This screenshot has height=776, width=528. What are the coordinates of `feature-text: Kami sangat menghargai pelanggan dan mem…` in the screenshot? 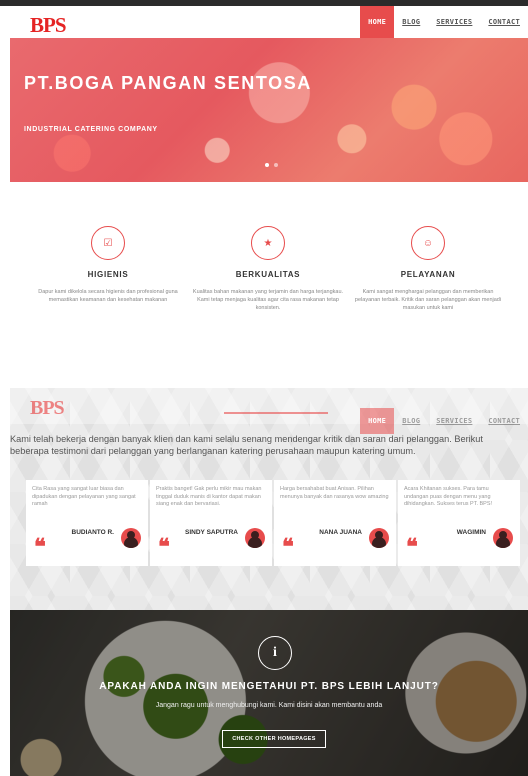 It's located at (428, 300).